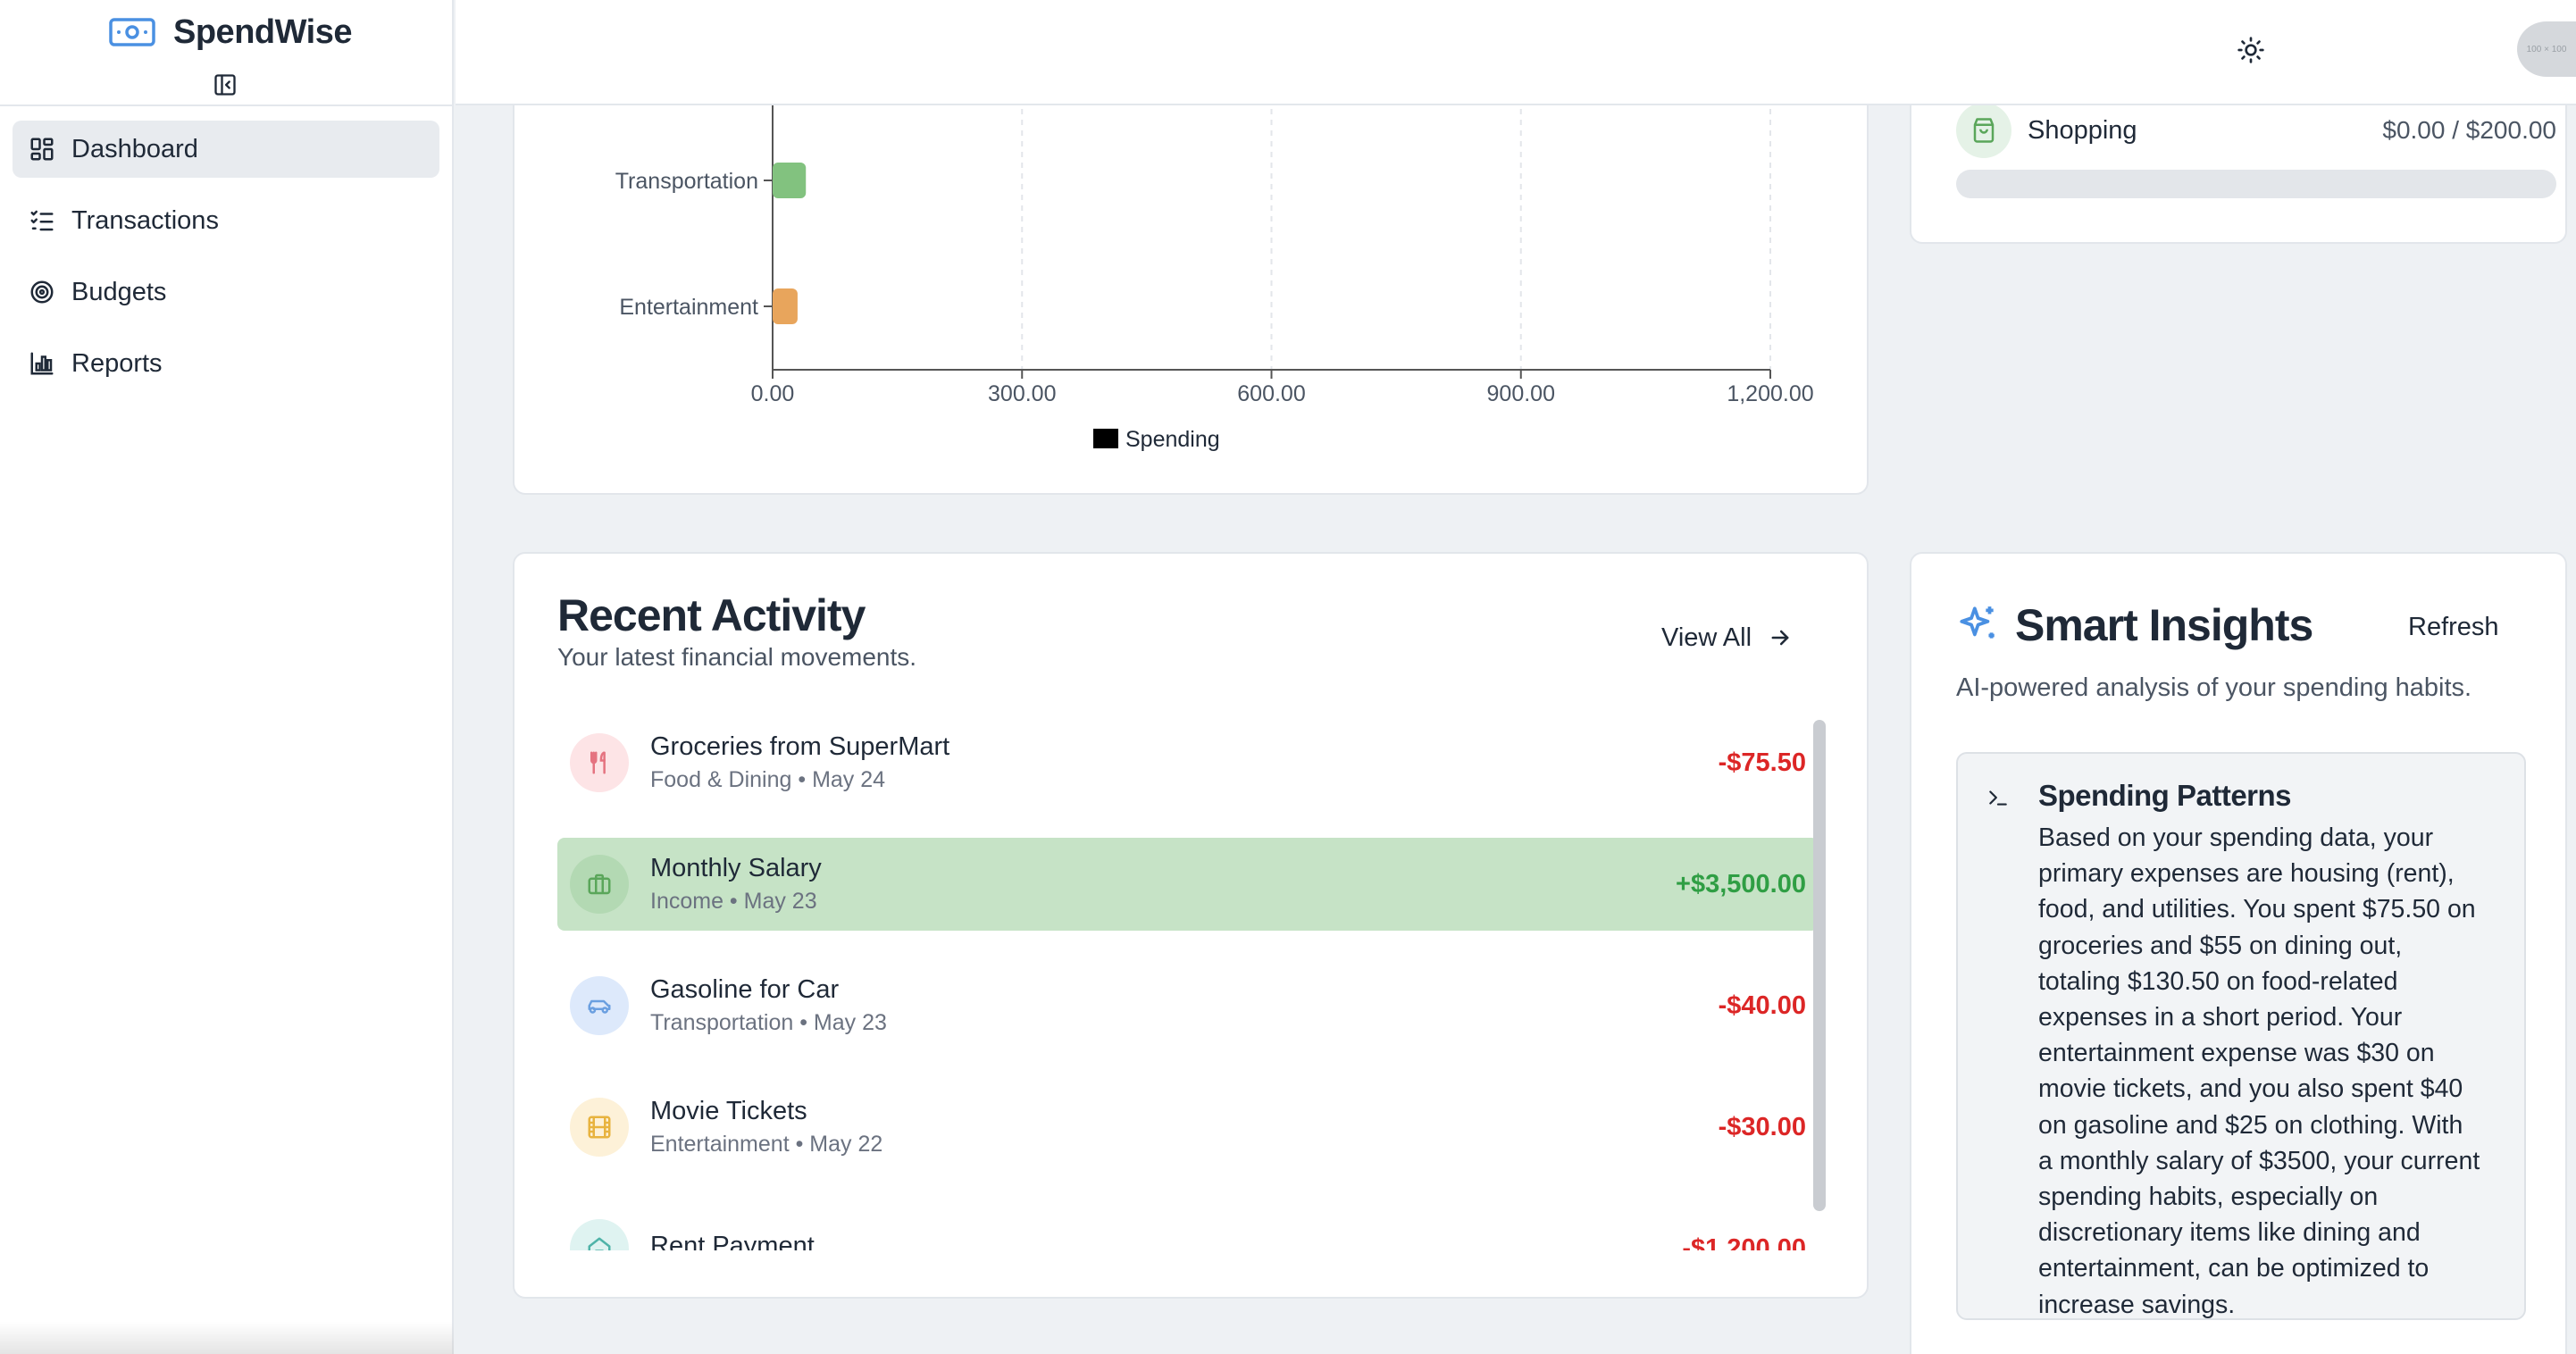  What do you see at coordinates (1707, 637) in the screenshot?
I see `view-all-label: View All` at bounding box center [1707, 637].